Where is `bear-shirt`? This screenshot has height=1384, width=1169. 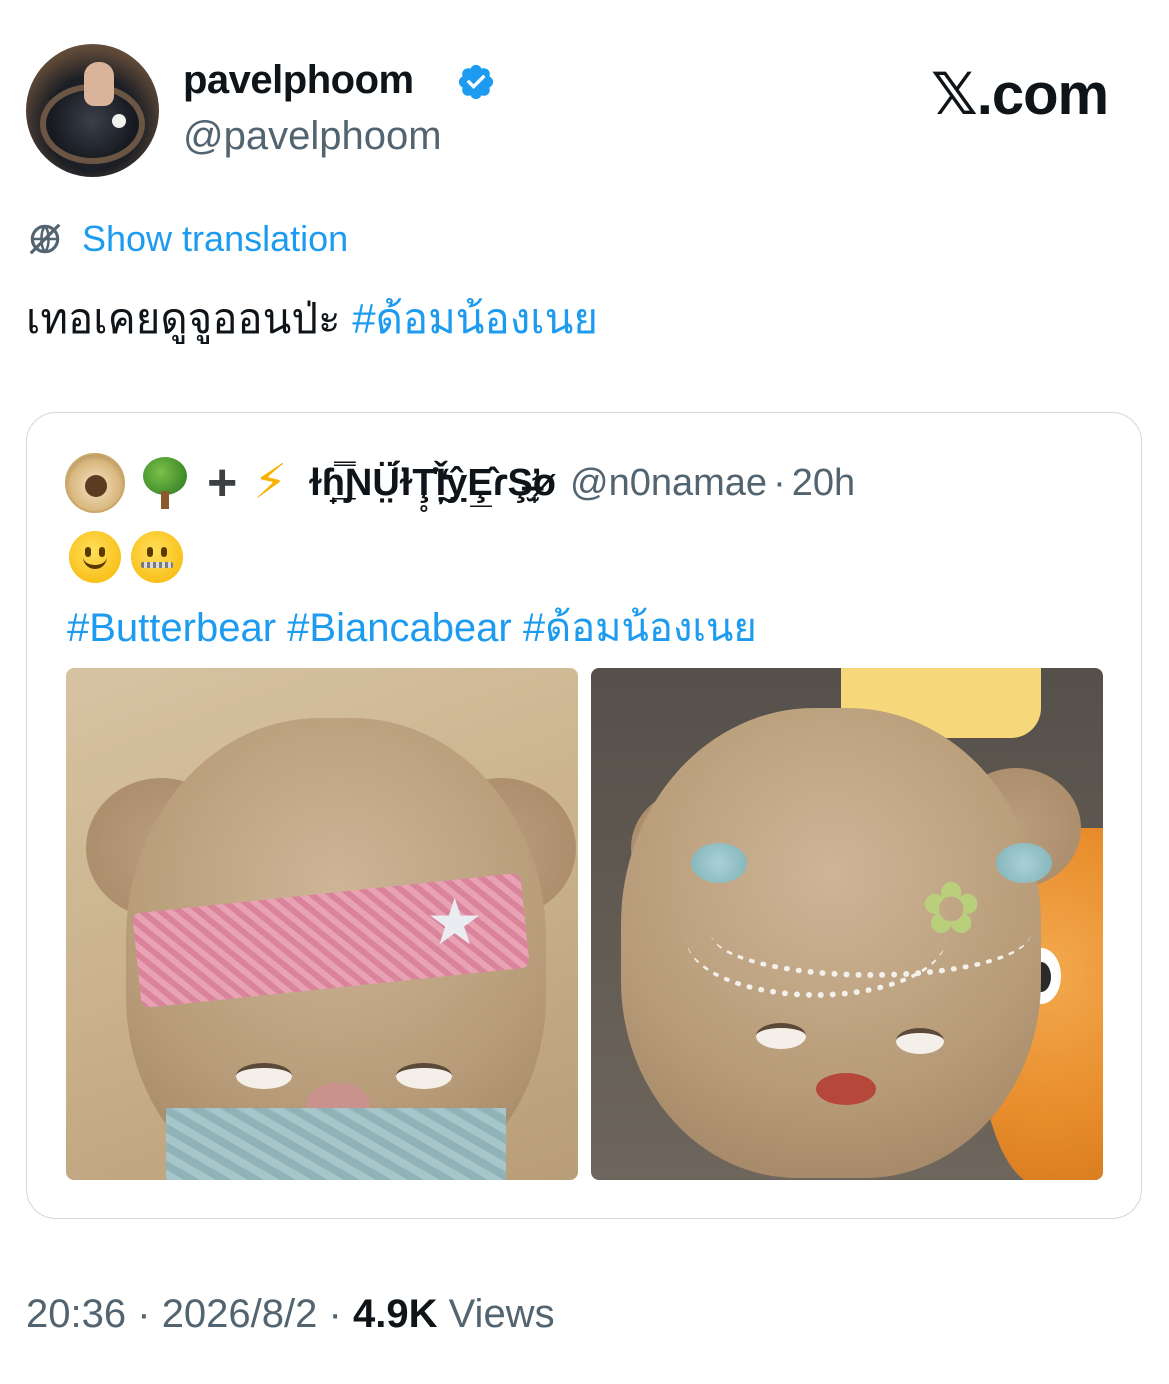 bear-shirt is located at coordinates (336, 1144).